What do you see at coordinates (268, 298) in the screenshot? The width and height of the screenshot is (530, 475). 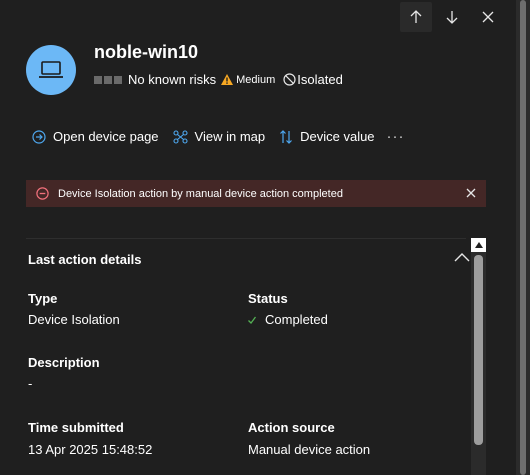 I see `status-label: Status` at bounding box center [268, 298].